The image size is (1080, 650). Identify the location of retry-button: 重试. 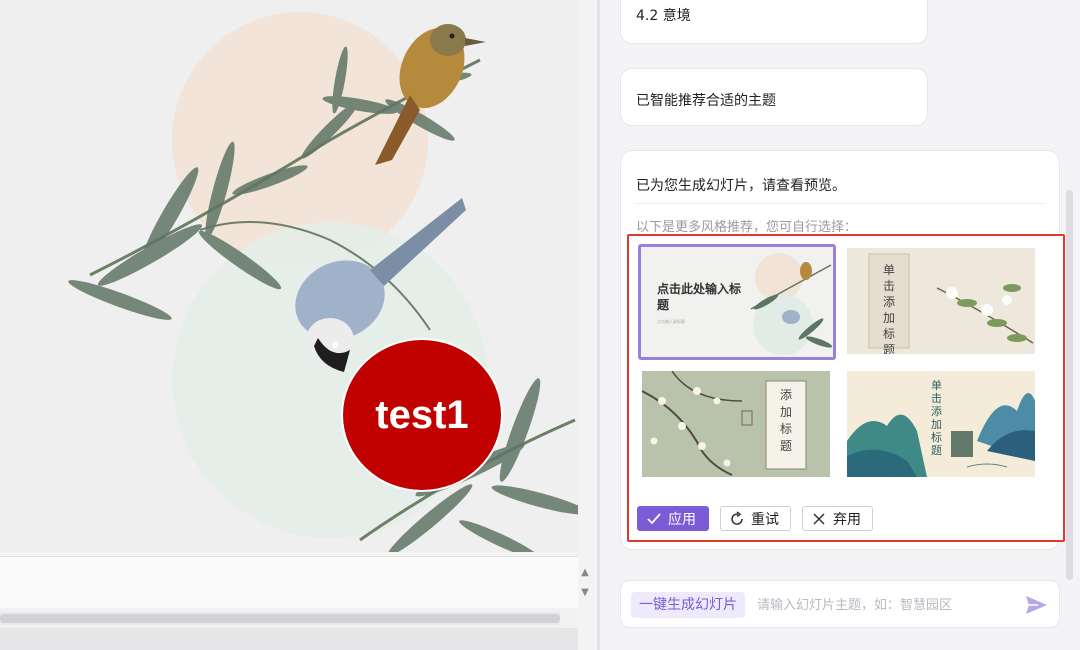
(755, 518).